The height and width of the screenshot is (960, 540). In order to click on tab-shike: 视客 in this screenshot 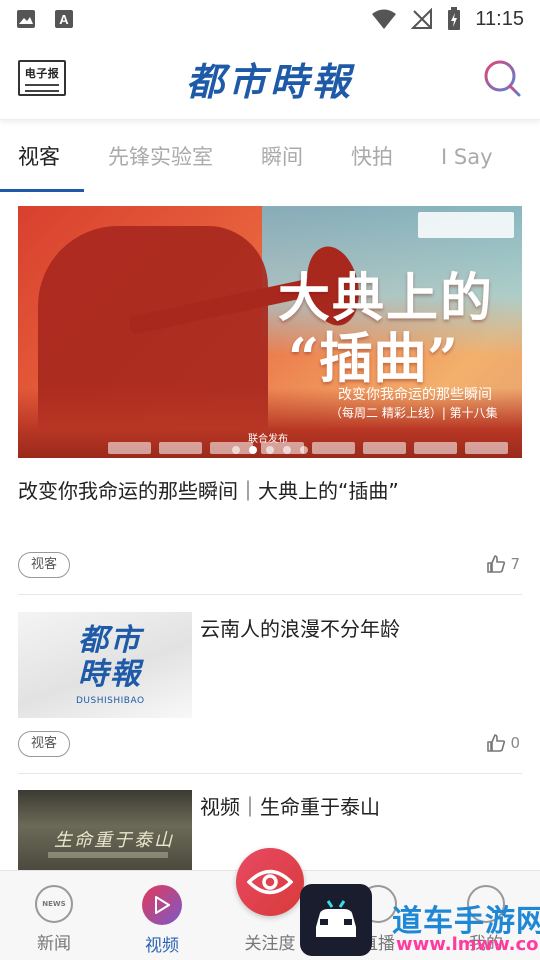, I will do `click(42, 157)`.